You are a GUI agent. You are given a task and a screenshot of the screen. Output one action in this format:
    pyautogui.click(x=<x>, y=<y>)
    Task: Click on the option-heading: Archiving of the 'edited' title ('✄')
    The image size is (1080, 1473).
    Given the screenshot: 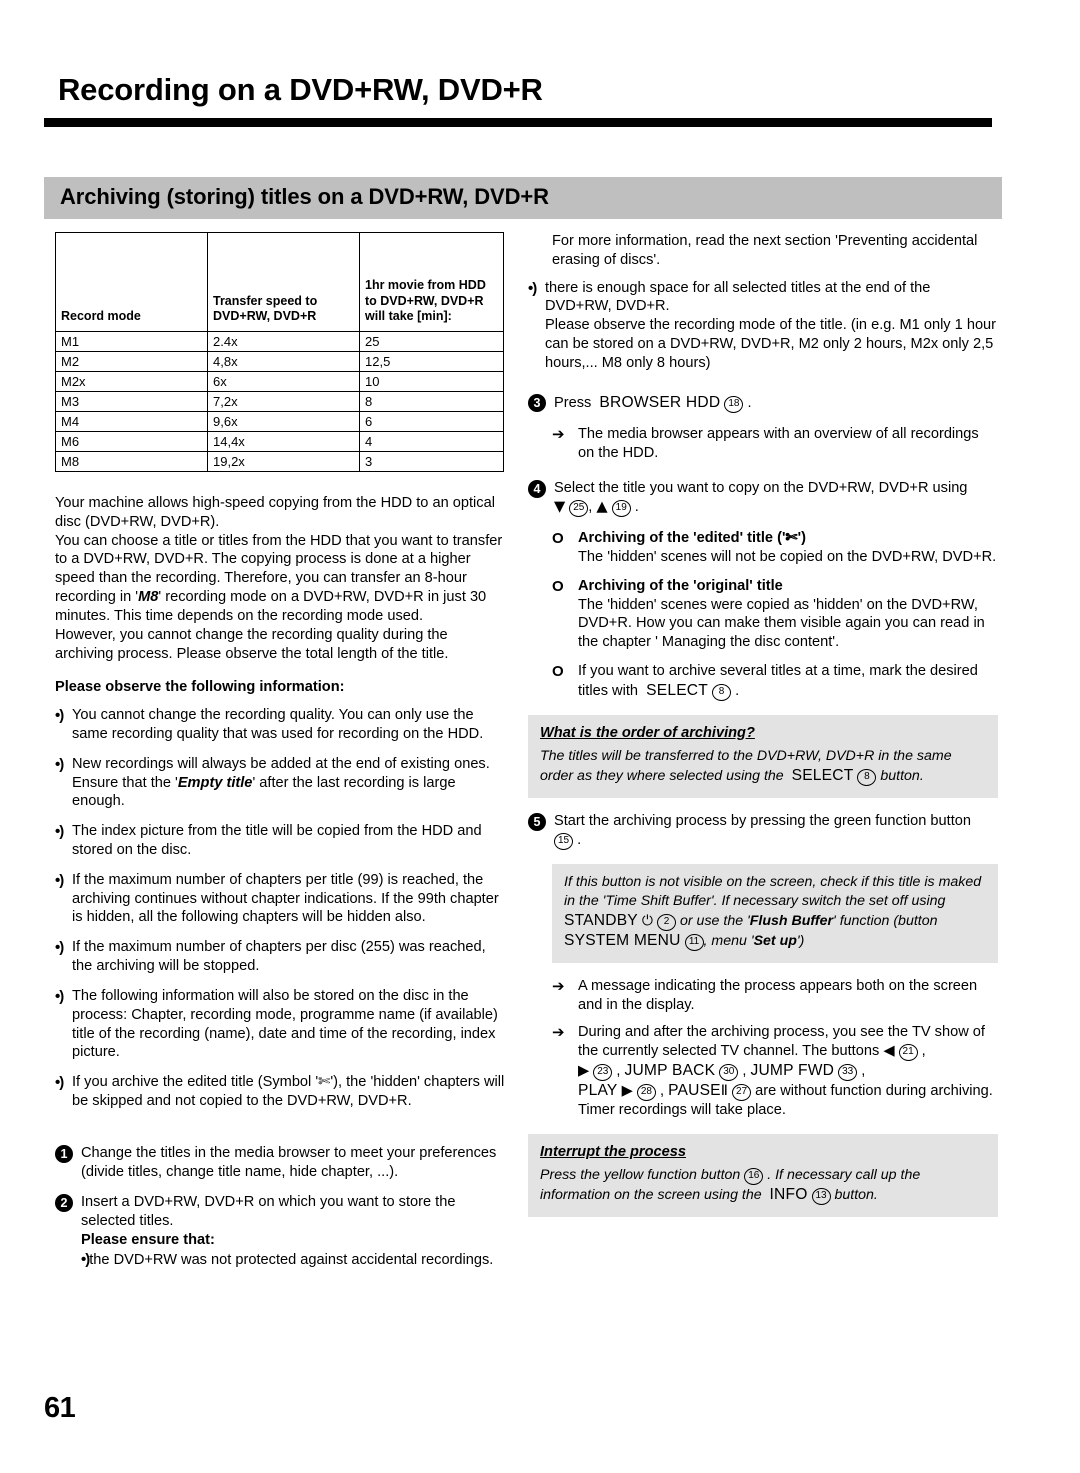 What is the action you would take?
    pyautogui.click(x=692, y=538)
    